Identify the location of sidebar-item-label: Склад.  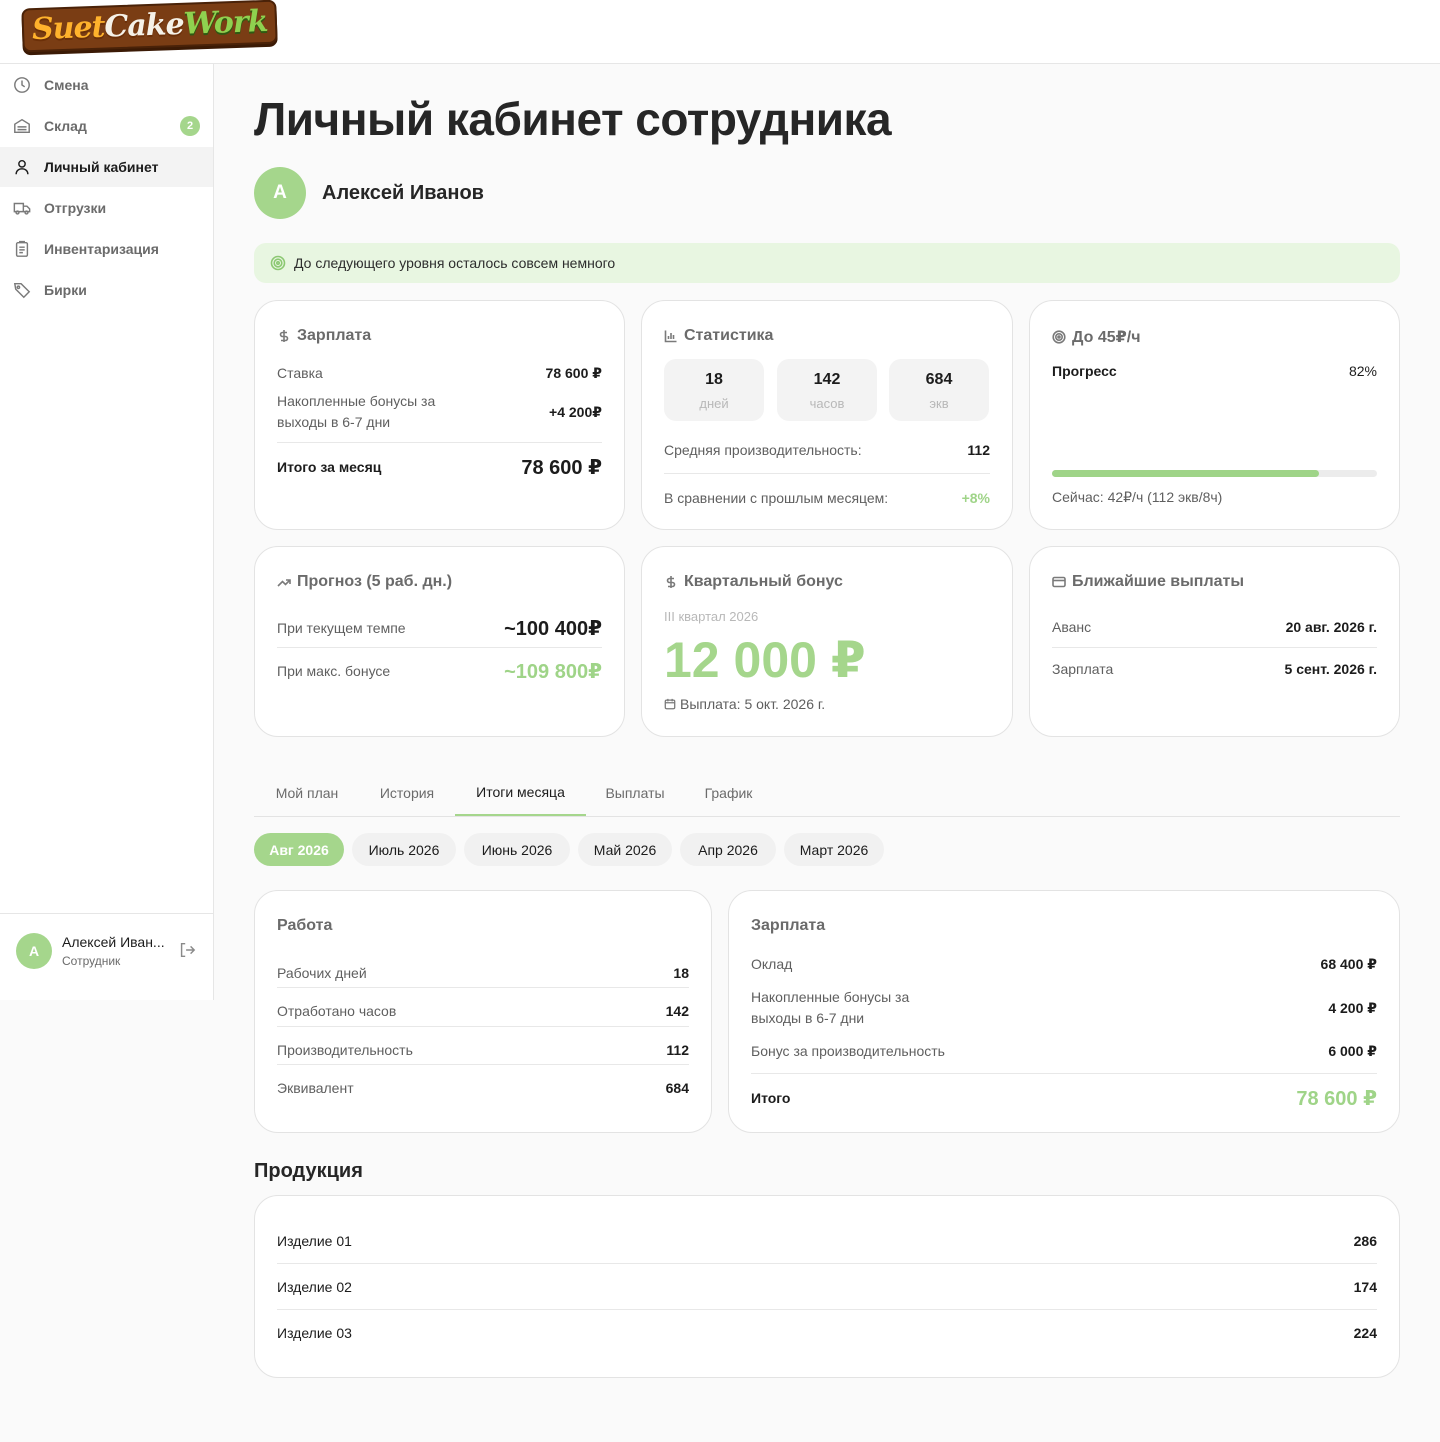
(65, 126).